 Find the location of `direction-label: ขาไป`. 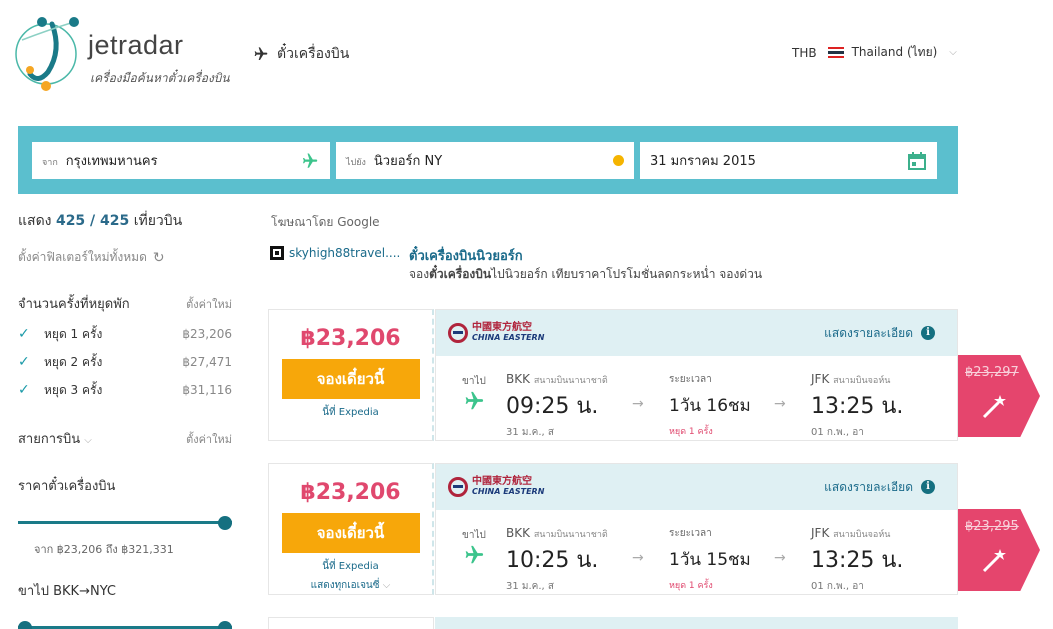

direction-label: ขาไป is located at coordinates (474, 381).